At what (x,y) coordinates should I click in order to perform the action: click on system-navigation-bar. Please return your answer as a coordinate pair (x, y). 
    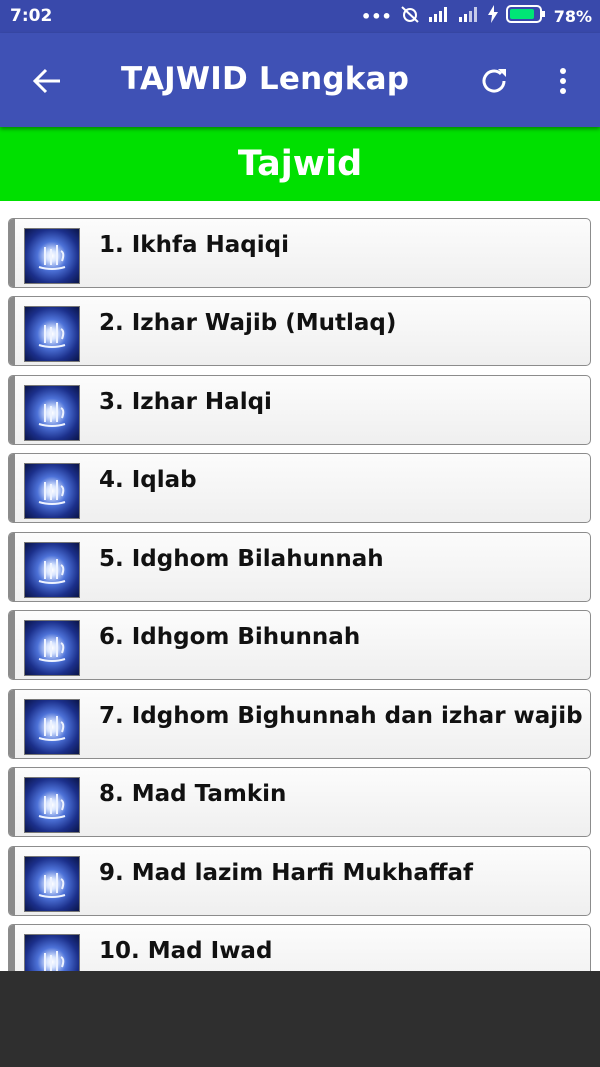
    Looking at the image, I should click on (300, 1019).